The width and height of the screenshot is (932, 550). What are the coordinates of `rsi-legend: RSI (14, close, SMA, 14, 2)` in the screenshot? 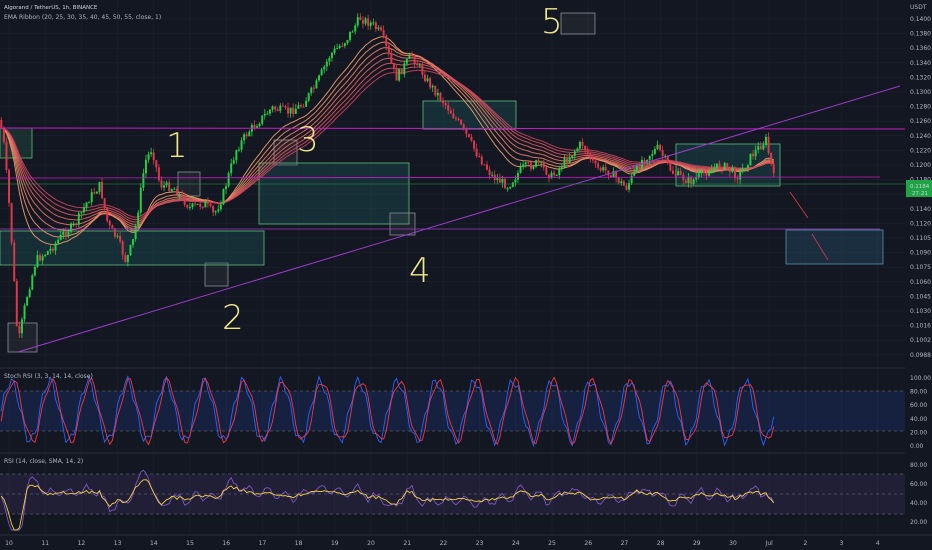 It's located at (43, 461).